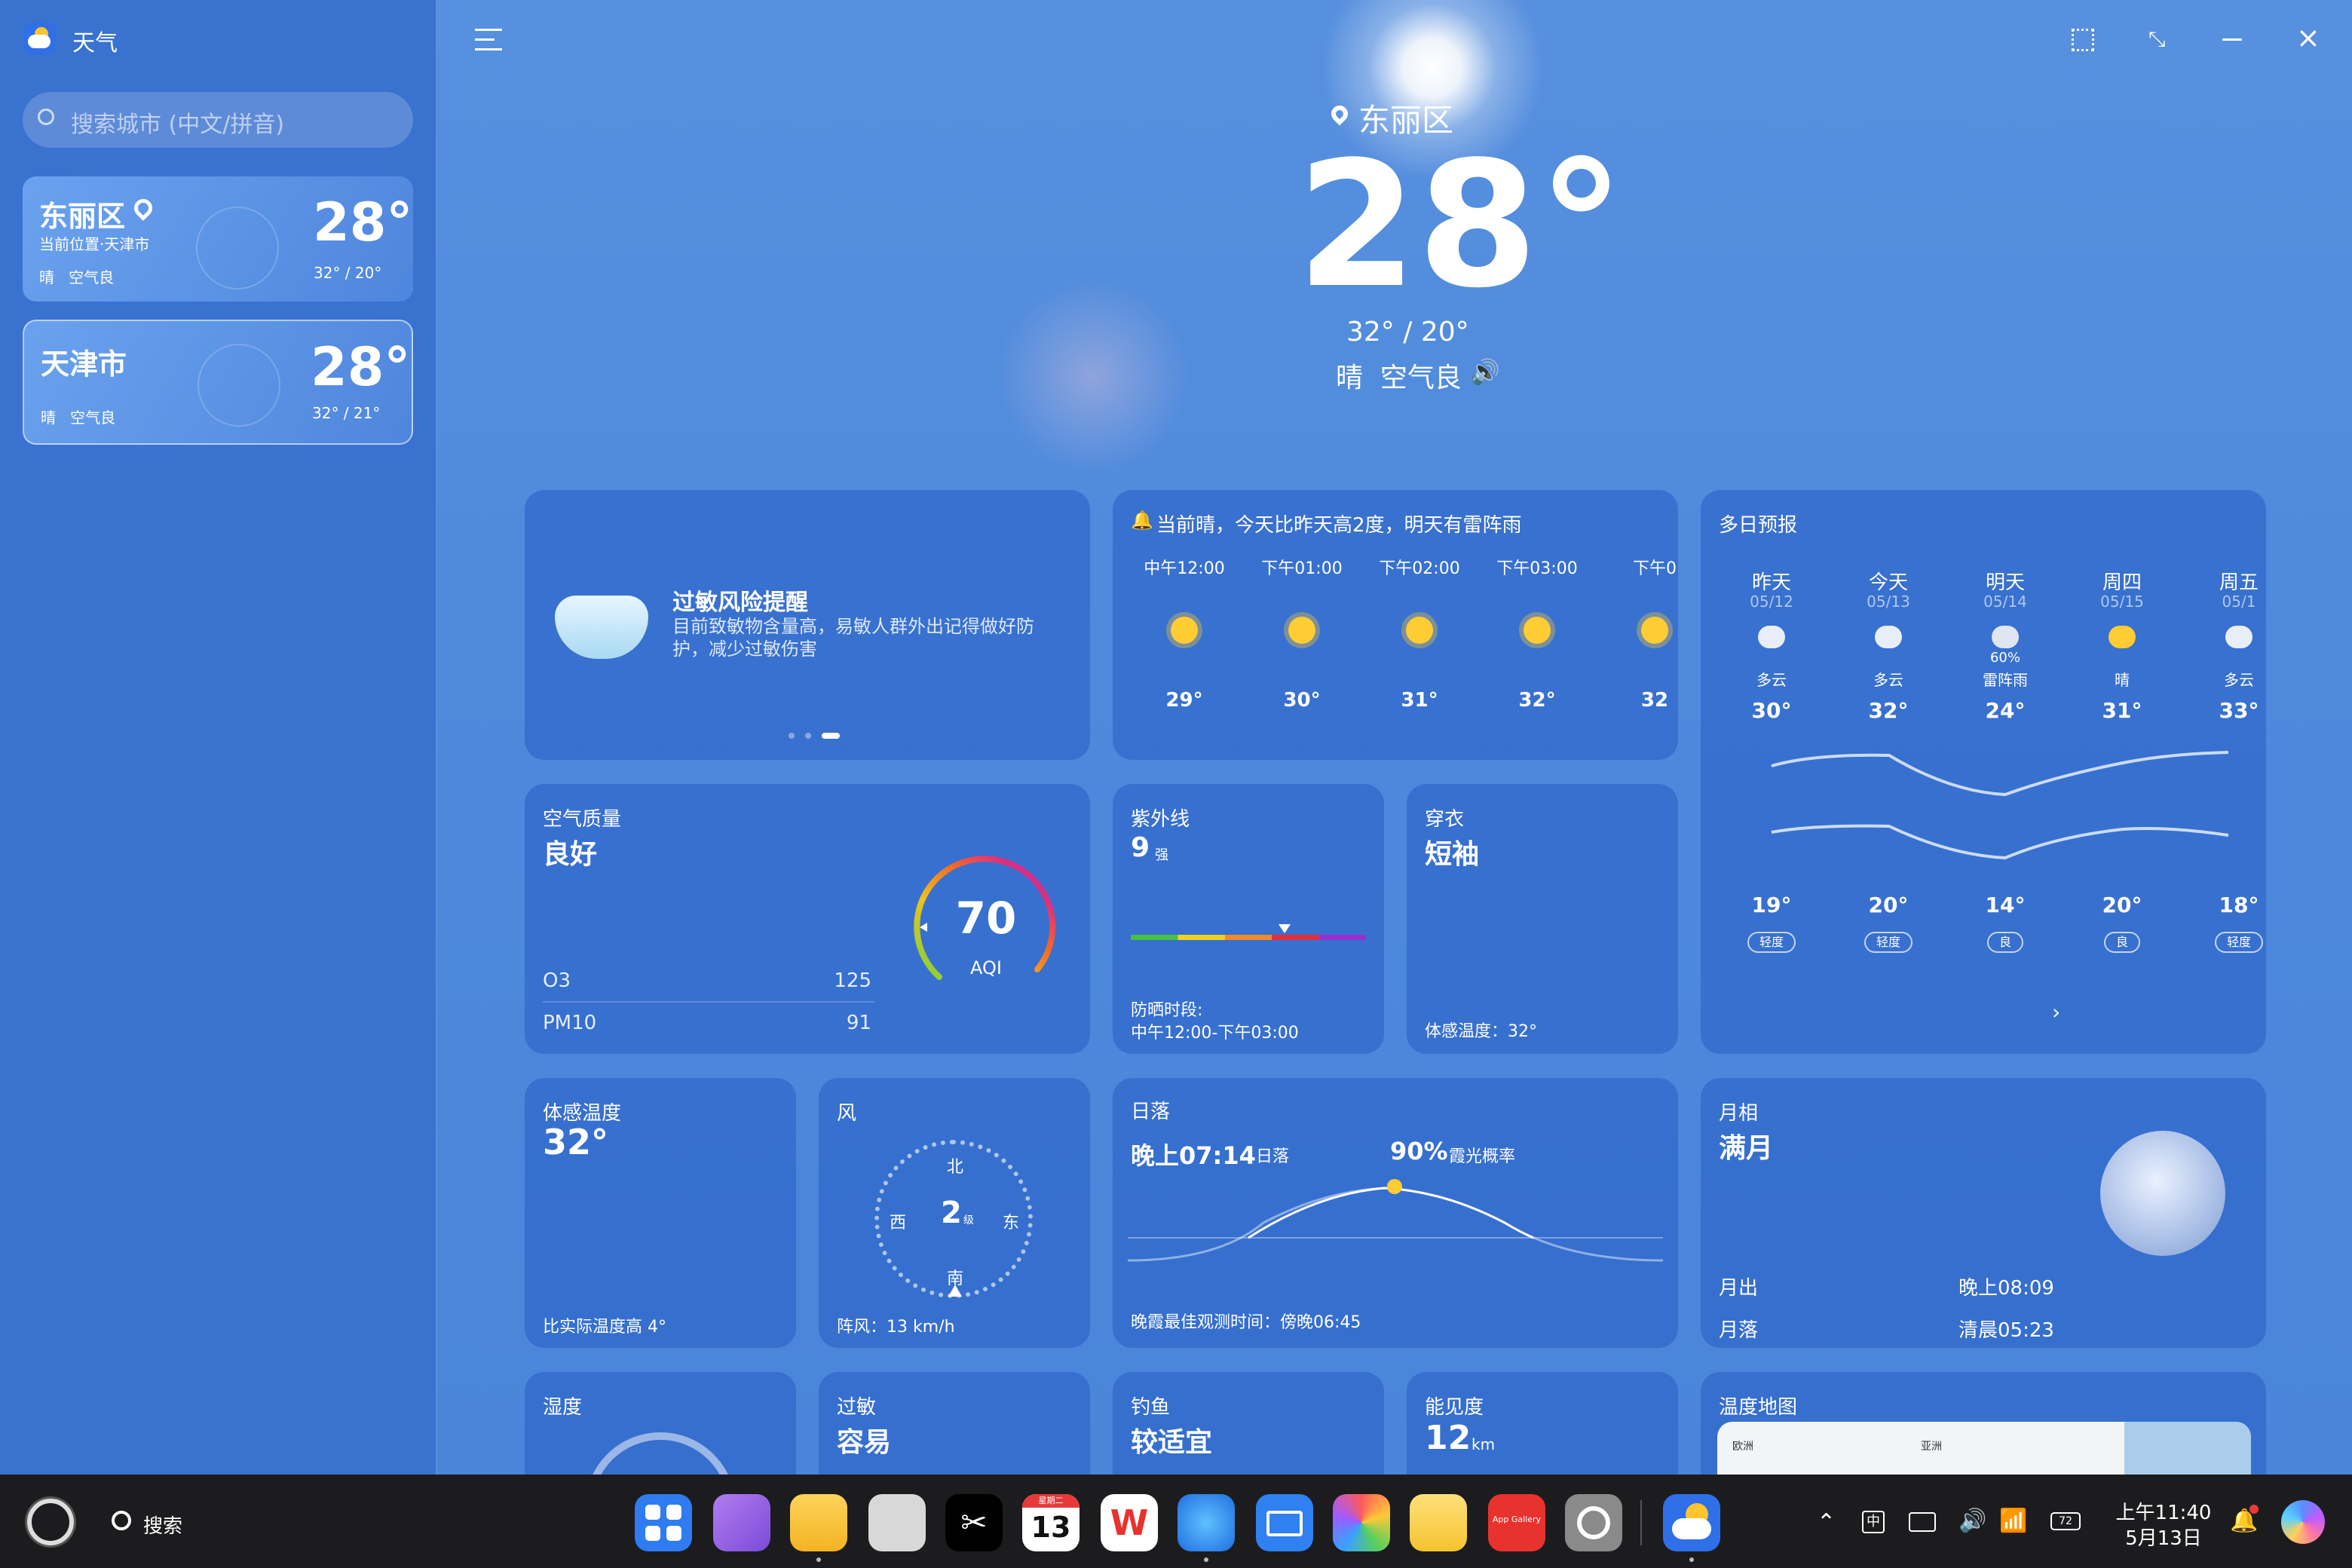 The height and width of the screenshot is (1568, 2352). I want to click on uv-card: 紫外线 9 强 防晒时段: 中午12:00-下午03:00, so click(1248, 919).